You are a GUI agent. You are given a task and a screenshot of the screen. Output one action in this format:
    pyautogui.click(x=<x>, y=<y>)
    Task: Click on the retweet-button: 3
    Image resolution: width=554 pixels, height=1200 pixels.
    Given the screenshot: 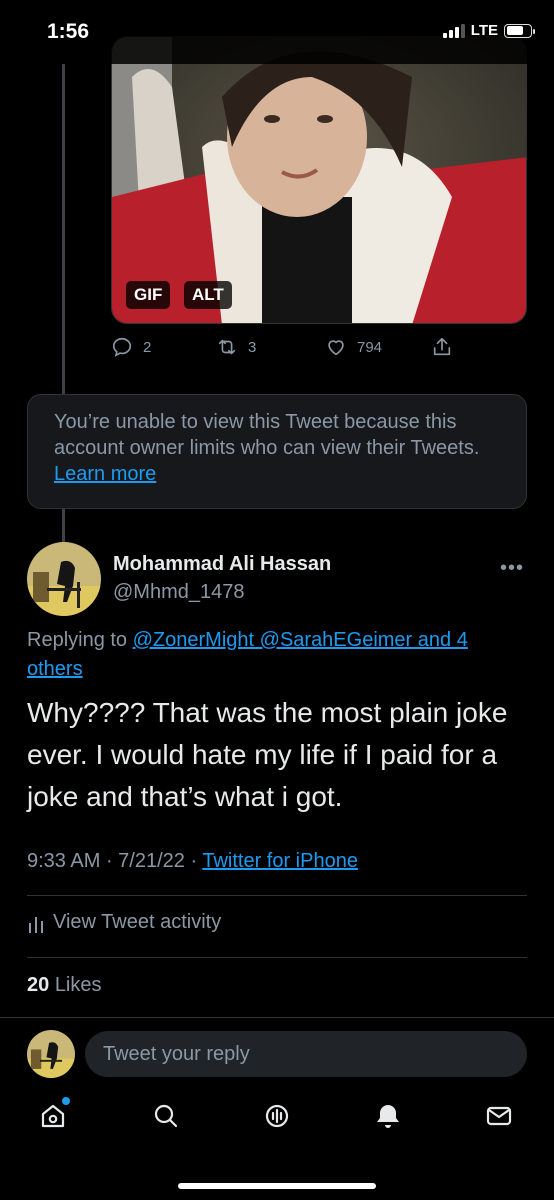 What is the action you would take?
    pyautogui.click(x=236, y=347)
    